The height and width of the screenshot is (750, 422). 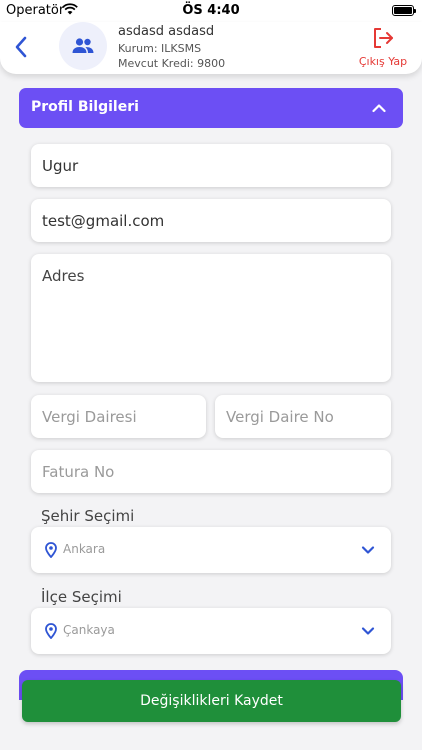 I want to click on save-changes-button: Değişiklikleri Kaydet, so click(x=211, y=701).